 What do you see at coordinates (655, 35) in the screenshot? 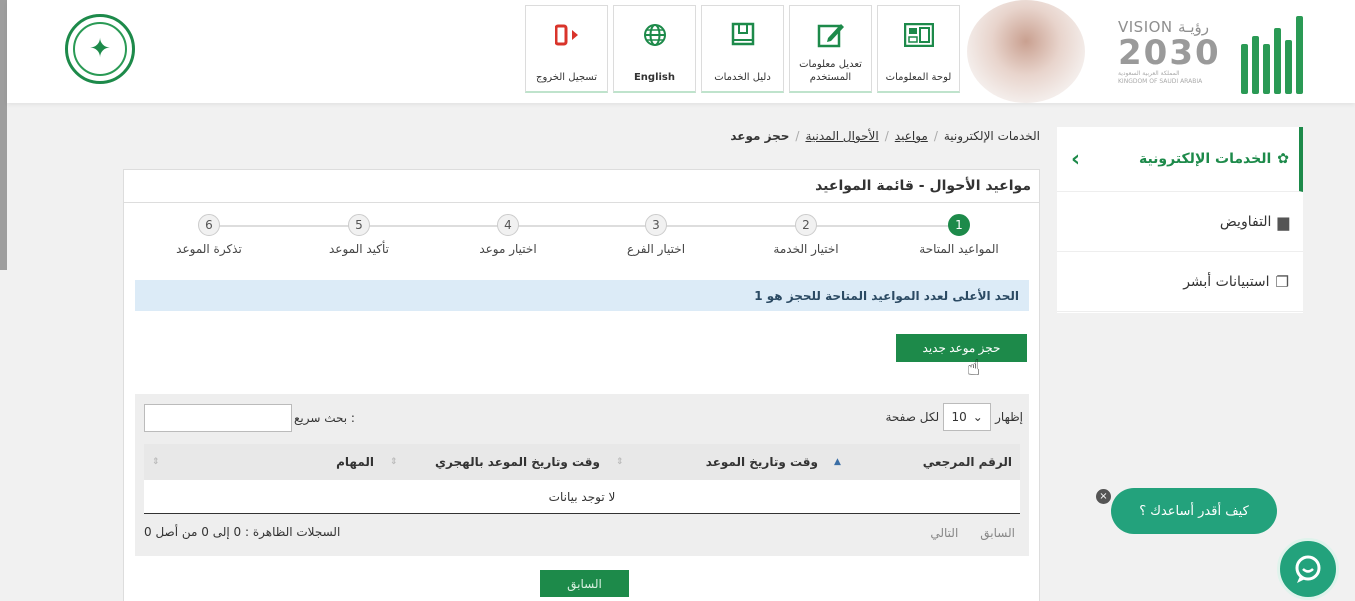
I see `globe-icon` at bounding box center [655, 35].